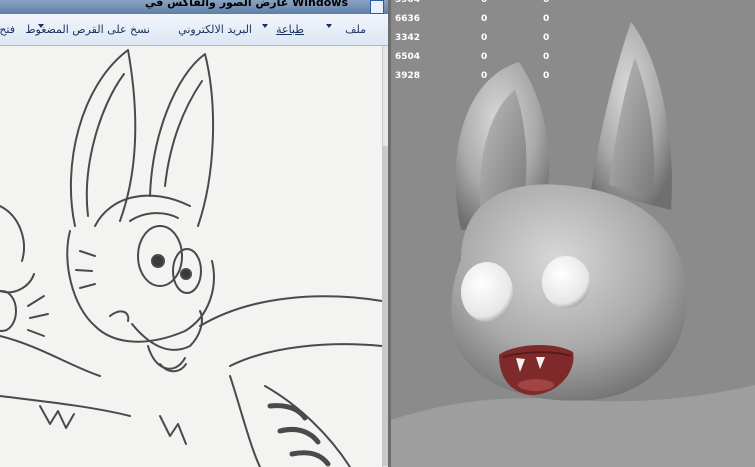 Image resolution: width=755 pixels, height=467 pixels. I want to click on stat-value: 6504, so click(408, 57).